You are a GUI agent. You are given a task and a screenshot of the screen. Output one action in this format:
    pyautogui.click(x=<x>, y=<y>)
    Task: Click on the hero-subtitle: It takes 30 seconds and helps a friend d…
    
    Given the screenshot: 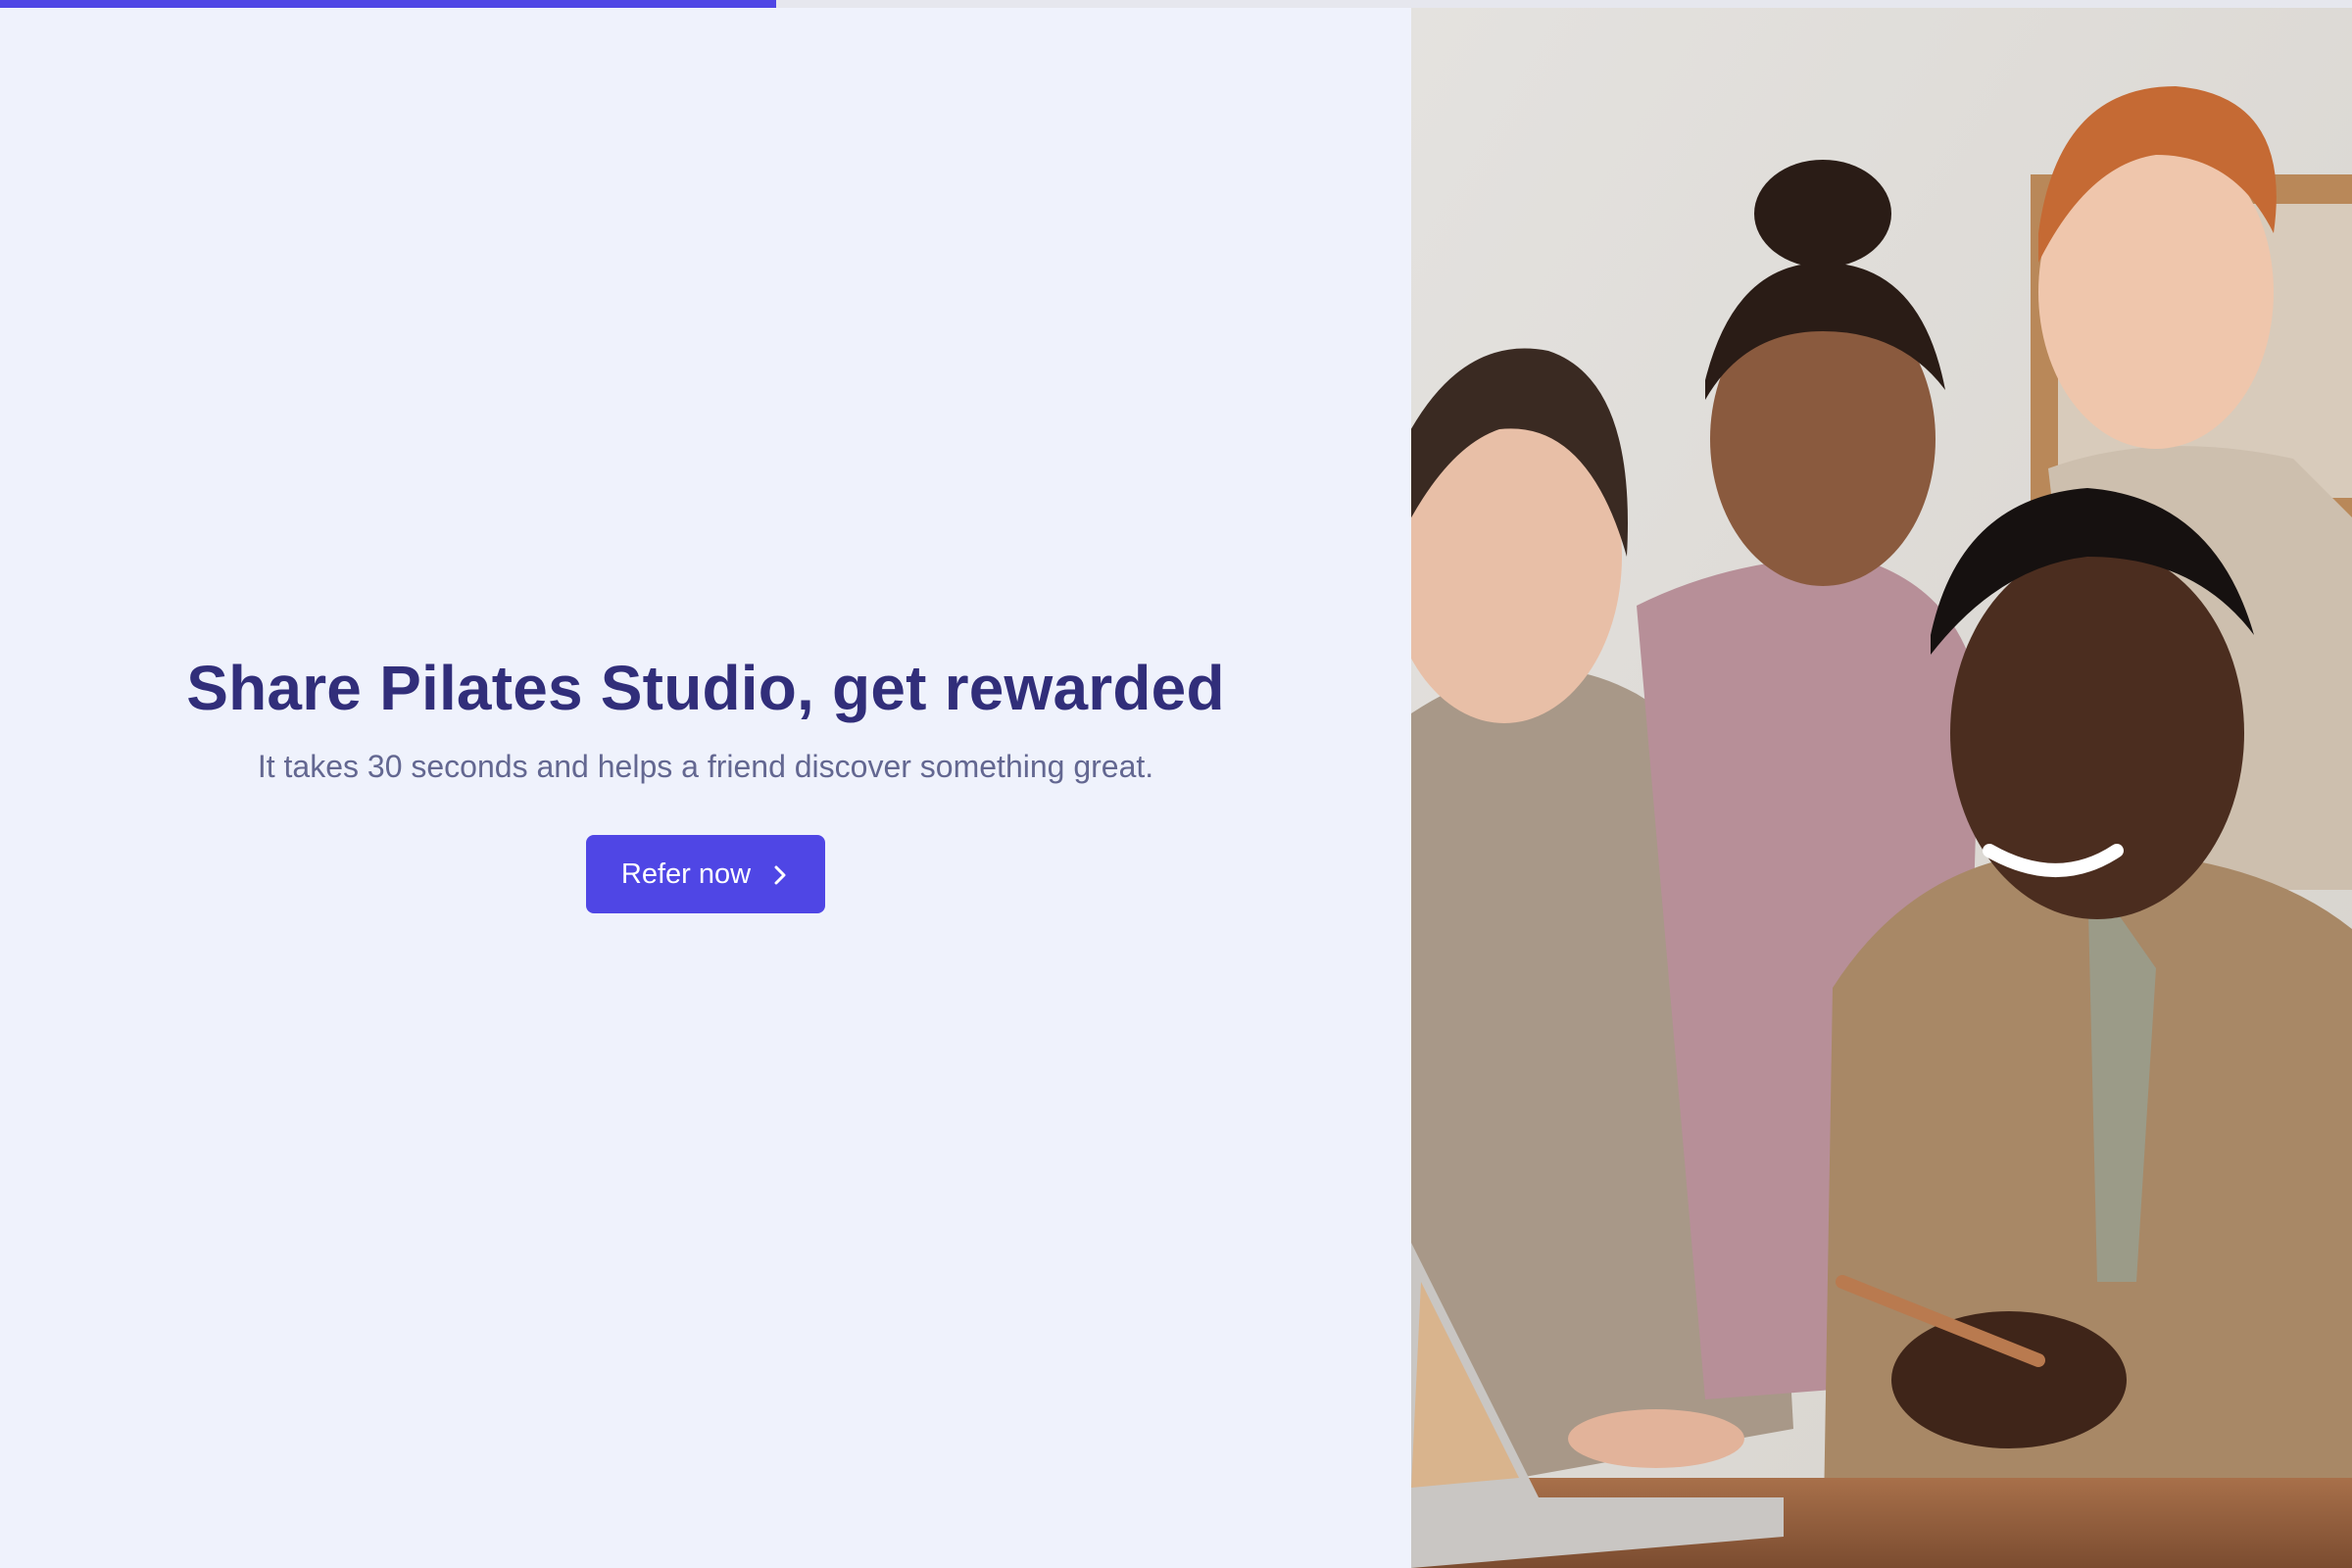 What is the action you would take?
    pyautogui.click(x=705, y=766)
    